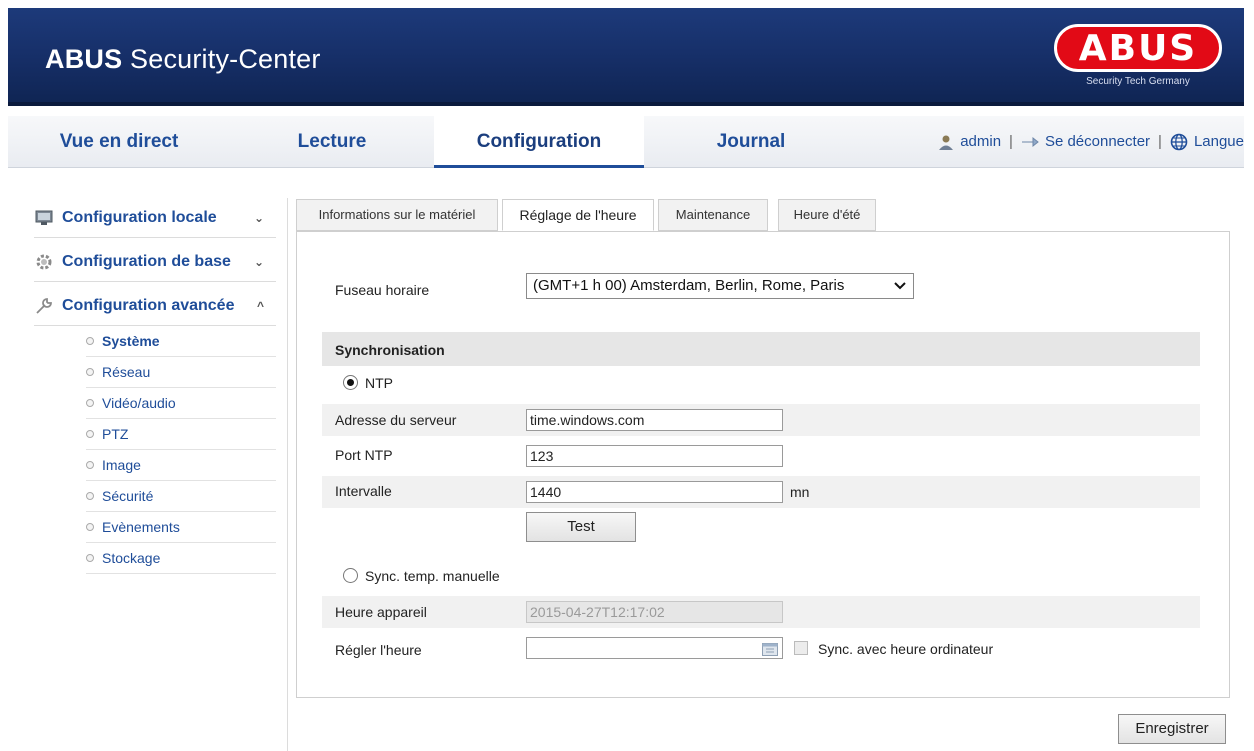 Image resolution: width=1254 pixels, height=751 pixels. I want to click on server-label: Adresse du serveur, so click(396, 420).